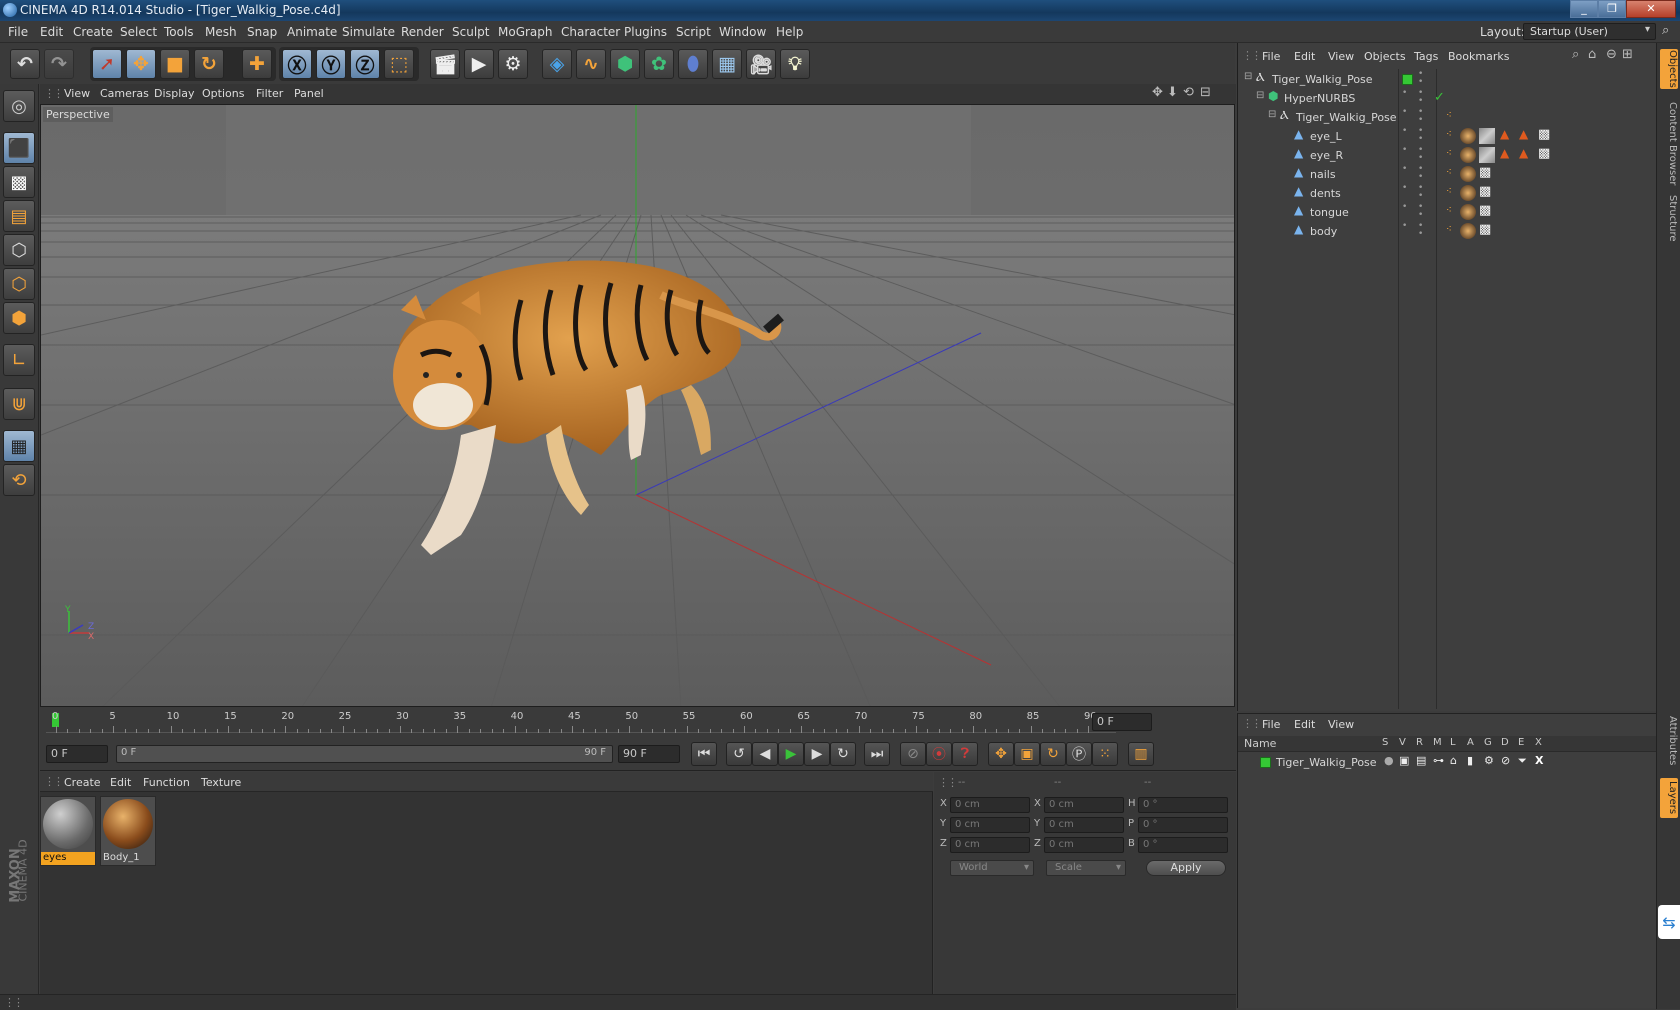 The image size is (1680, 1010). What do you see at coordinates (704, 754) in the screenshot?
I see `go-to-start-button: ⏮` at bounding box center [704, 754].